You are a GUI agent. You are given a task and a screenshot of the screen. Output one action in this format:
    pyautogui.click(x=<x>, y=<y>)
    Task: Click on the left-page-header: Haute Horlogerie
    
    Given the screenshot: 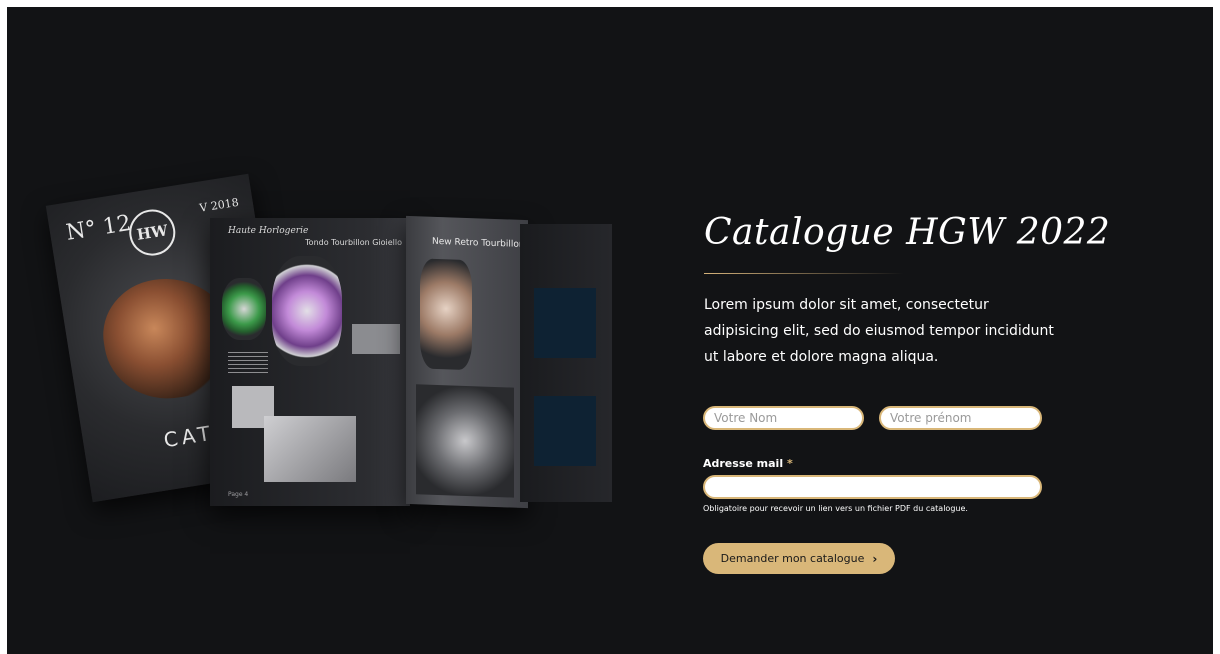 What is the action you would take?
    pyautogui.click(x=268, y=231)
    